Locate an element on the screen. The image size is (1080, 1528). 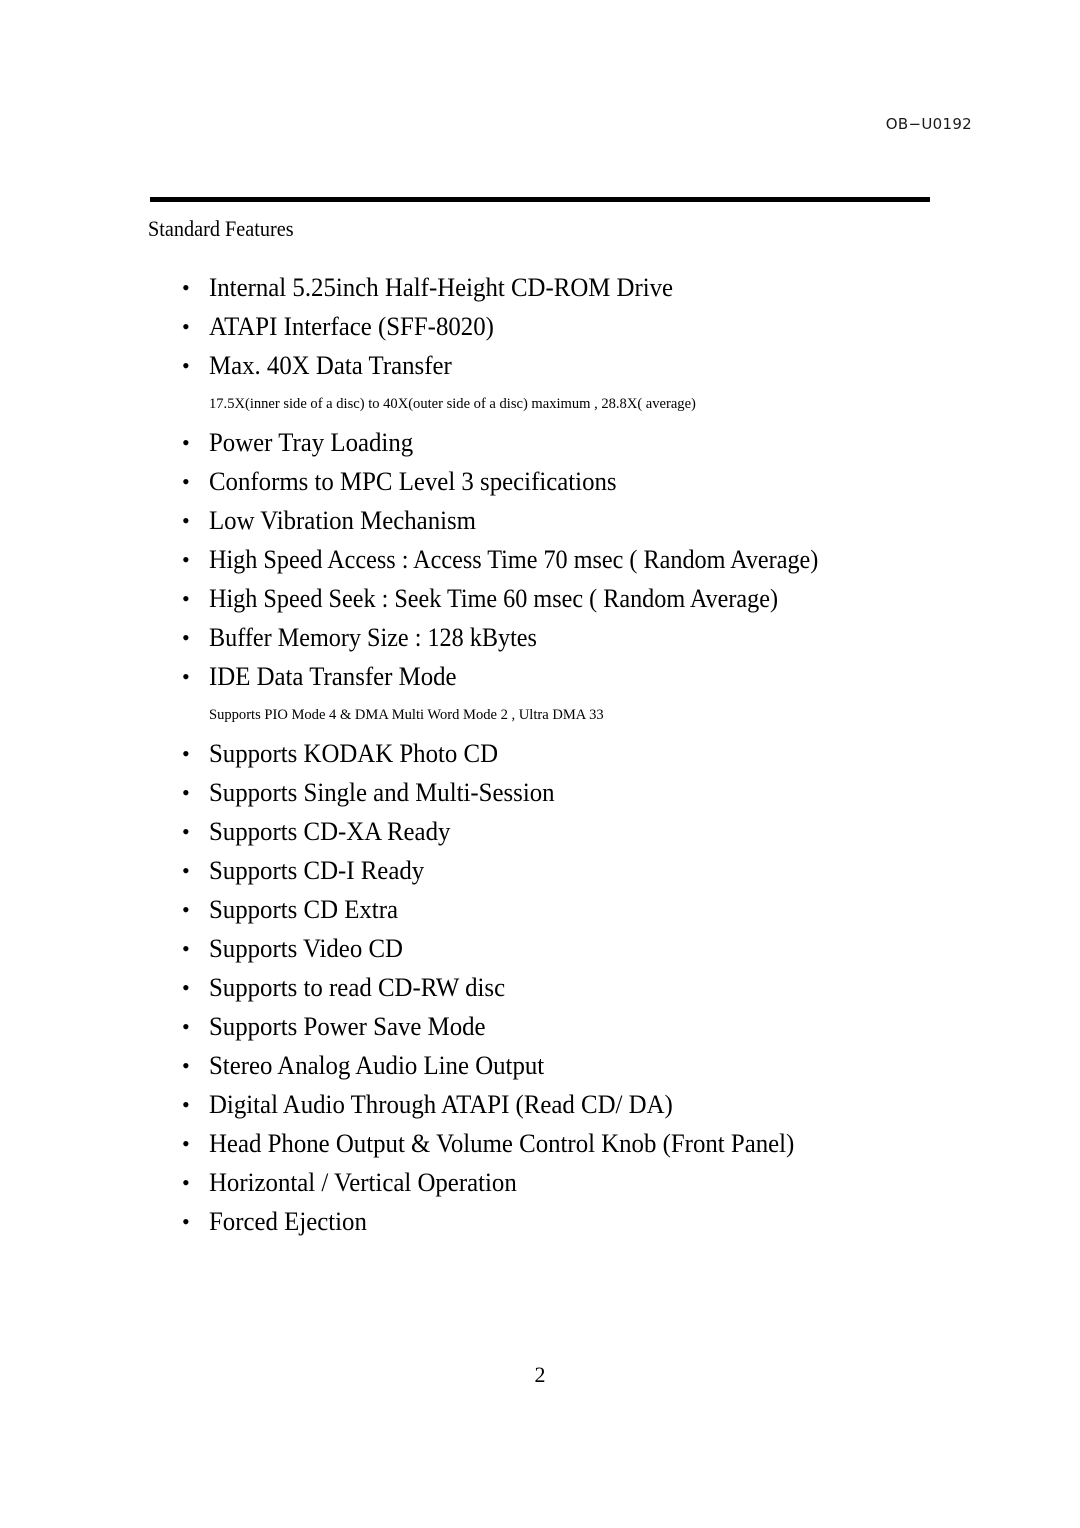
feature-item-label: Supports to read CD-RW disc is located at coordinates (357, 987).